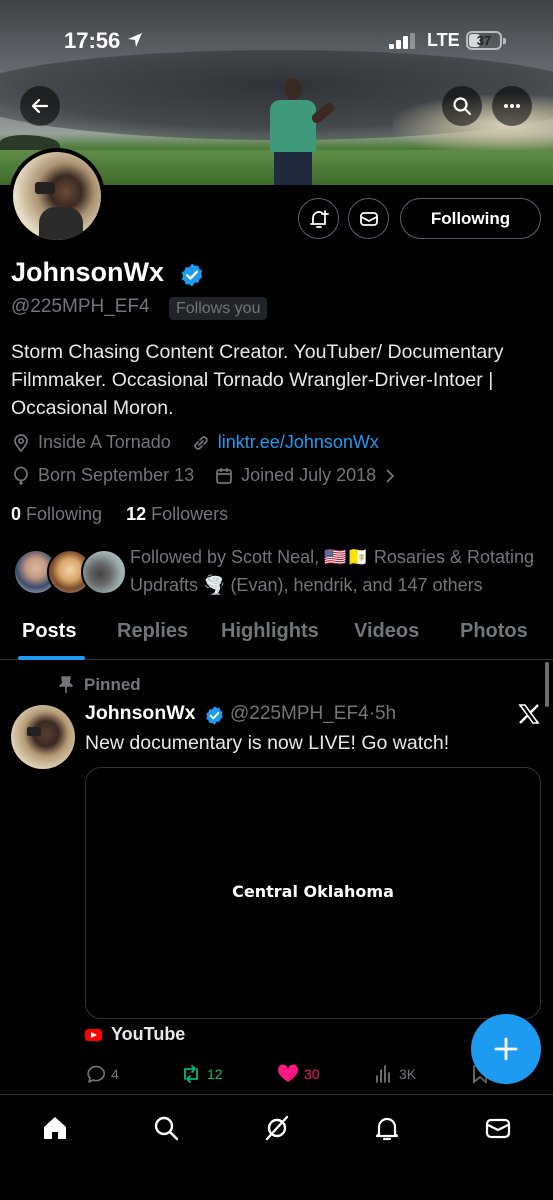 The image size is (553, 1200). I want to click on back-button, so click(40, 106).